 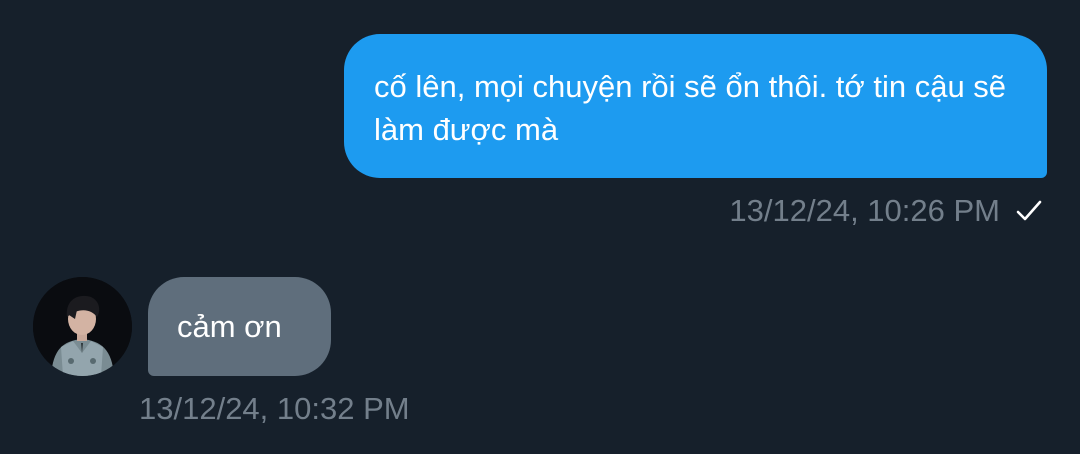 I want to click on outgoing-message-meta: 13/12/24, 10:26 PM, so click(x=886, y=211).